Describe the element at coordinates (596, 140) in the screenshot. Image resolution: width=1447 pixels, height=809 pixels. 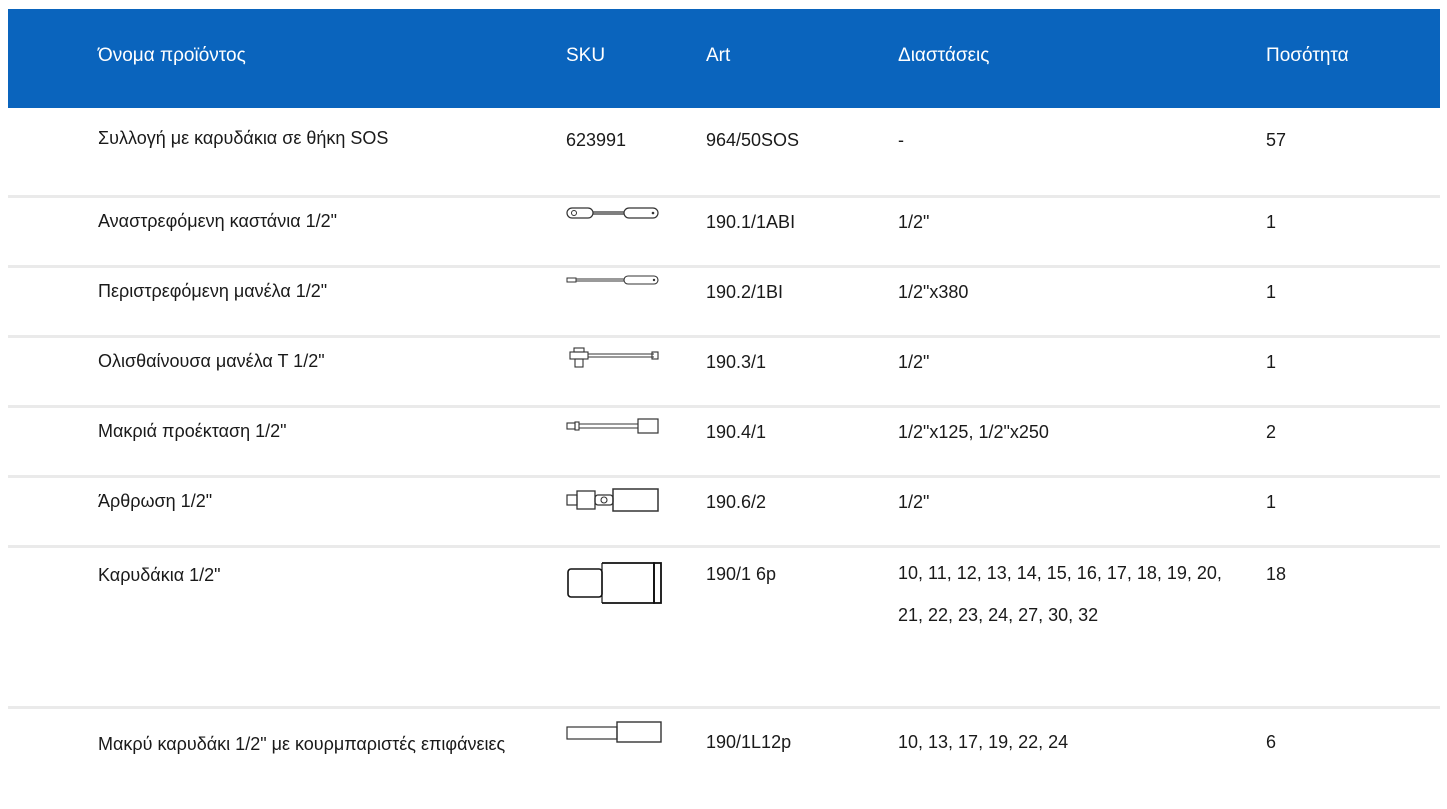
I see `product-sku: 623991` at that location.